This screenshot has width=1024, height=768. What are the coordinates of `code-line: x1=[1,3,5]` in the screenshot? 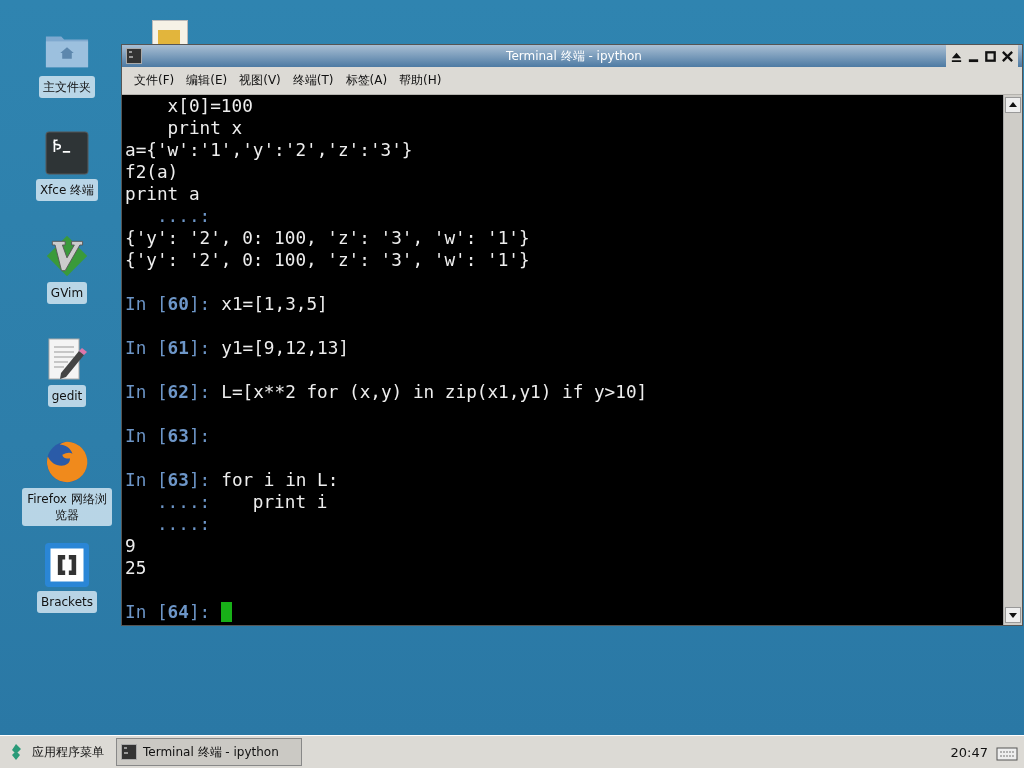 It's located at (274, 304).